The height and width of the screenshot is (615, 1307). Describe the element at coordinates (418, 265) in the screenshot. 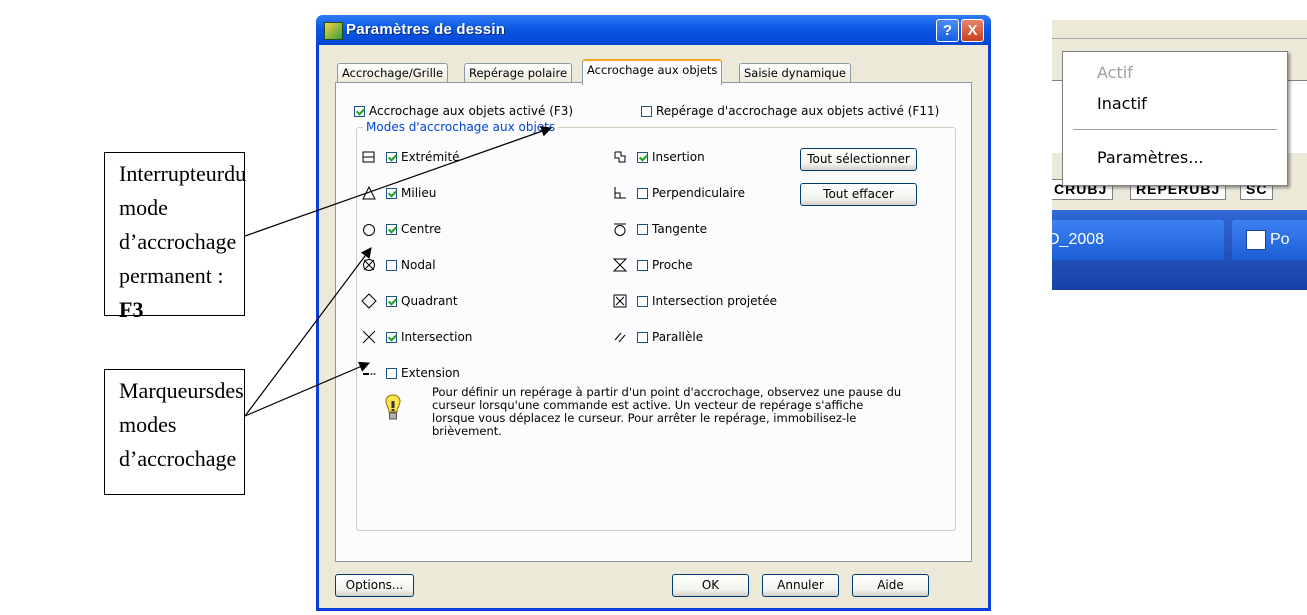

I see `mode-label: Nodal` at that location.